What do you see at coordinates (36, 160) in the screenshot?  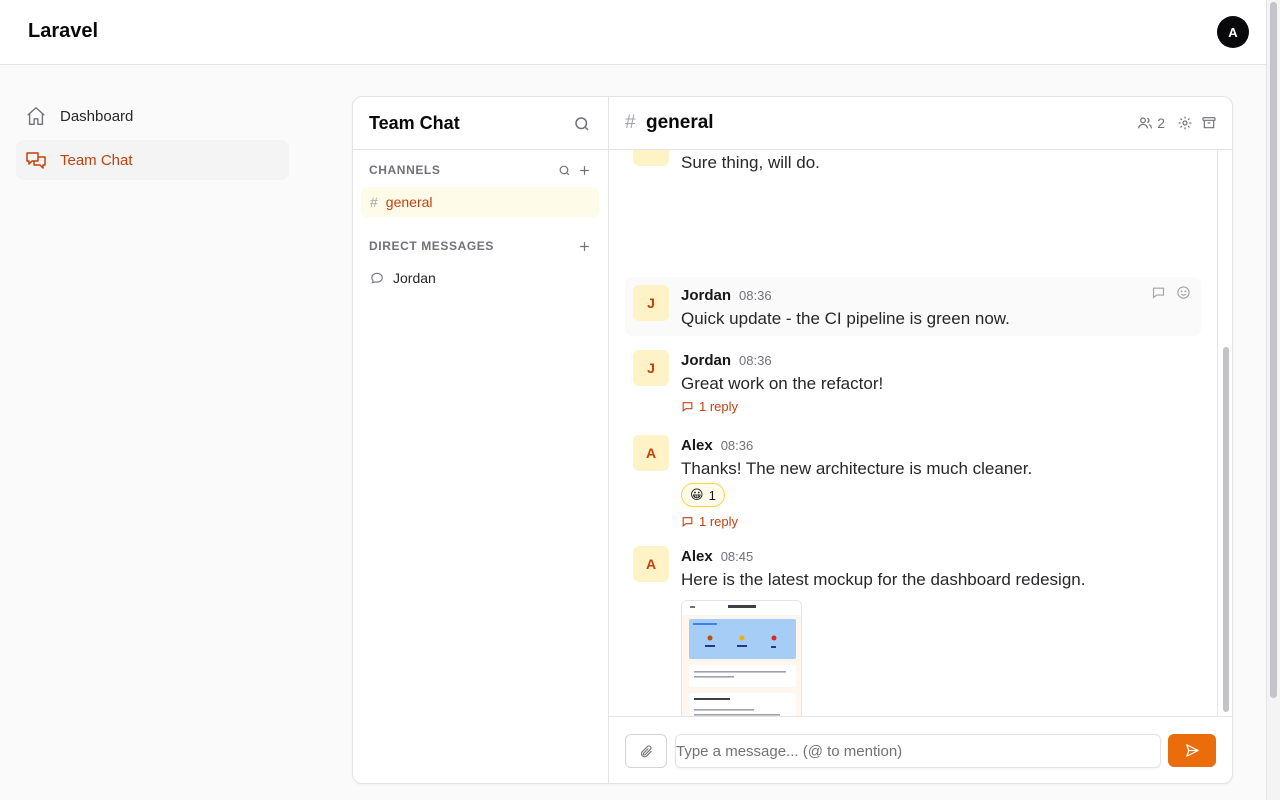 I see `chat-bubbles-icon` at bounding box center [36, 160].